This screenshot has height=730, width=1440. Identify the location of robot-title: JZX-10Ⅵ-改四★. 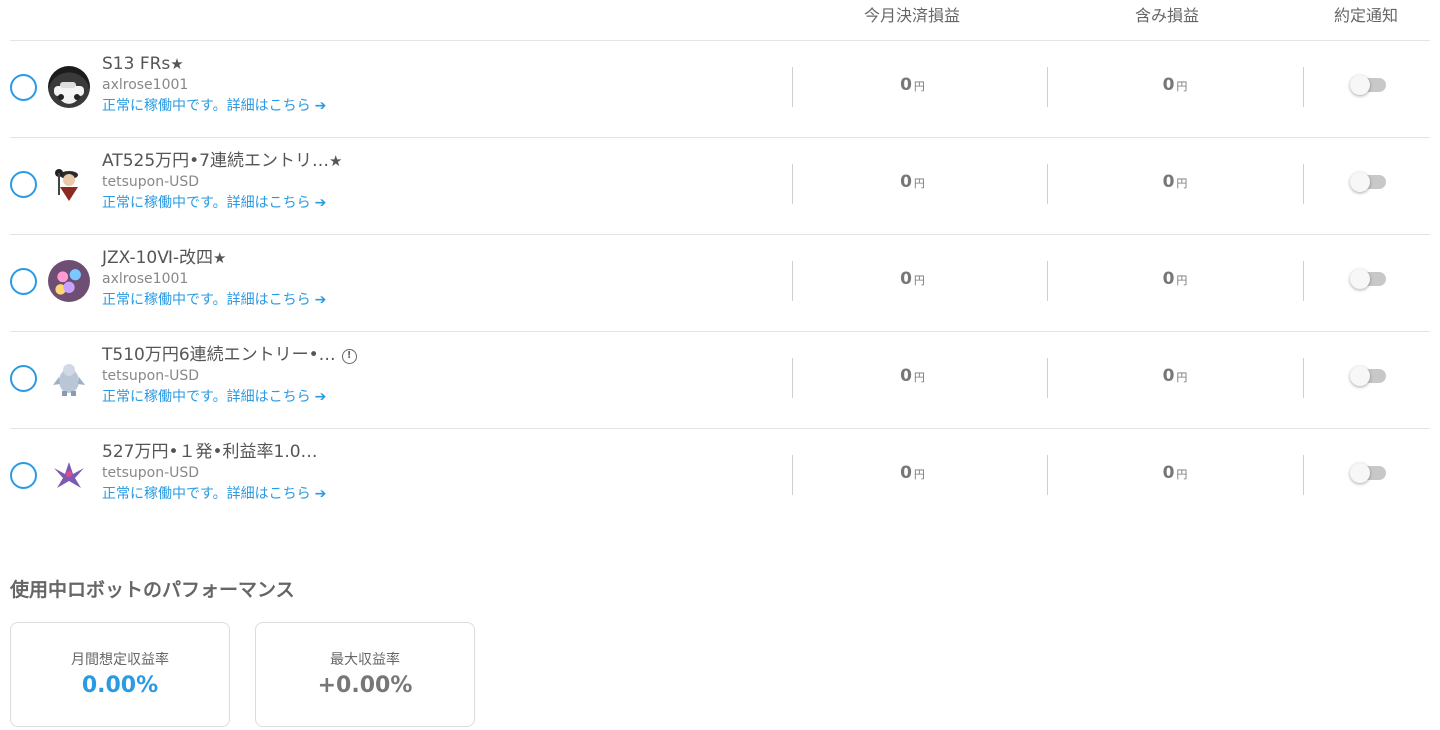
(302, 258).